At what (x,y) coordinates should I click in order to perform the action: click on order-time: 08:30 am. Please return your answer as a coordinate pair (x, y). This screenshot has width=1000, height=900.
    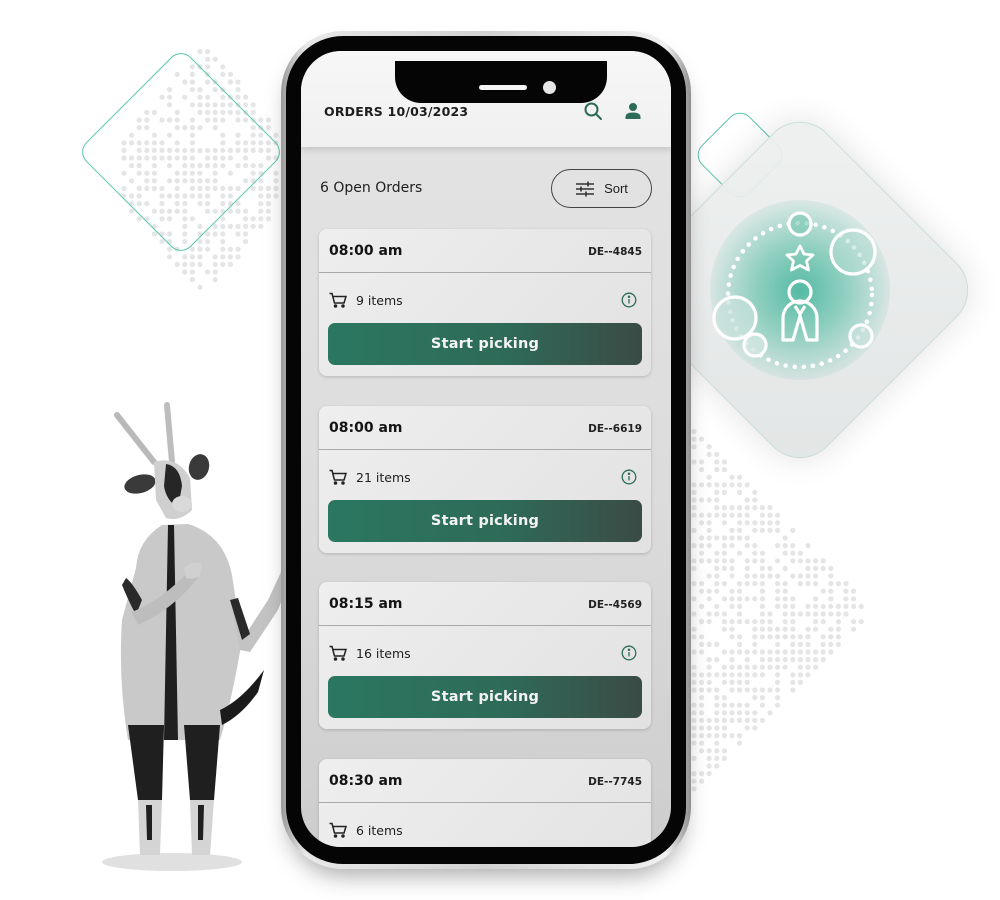
    Looking at the image, I should click on (366, 781).